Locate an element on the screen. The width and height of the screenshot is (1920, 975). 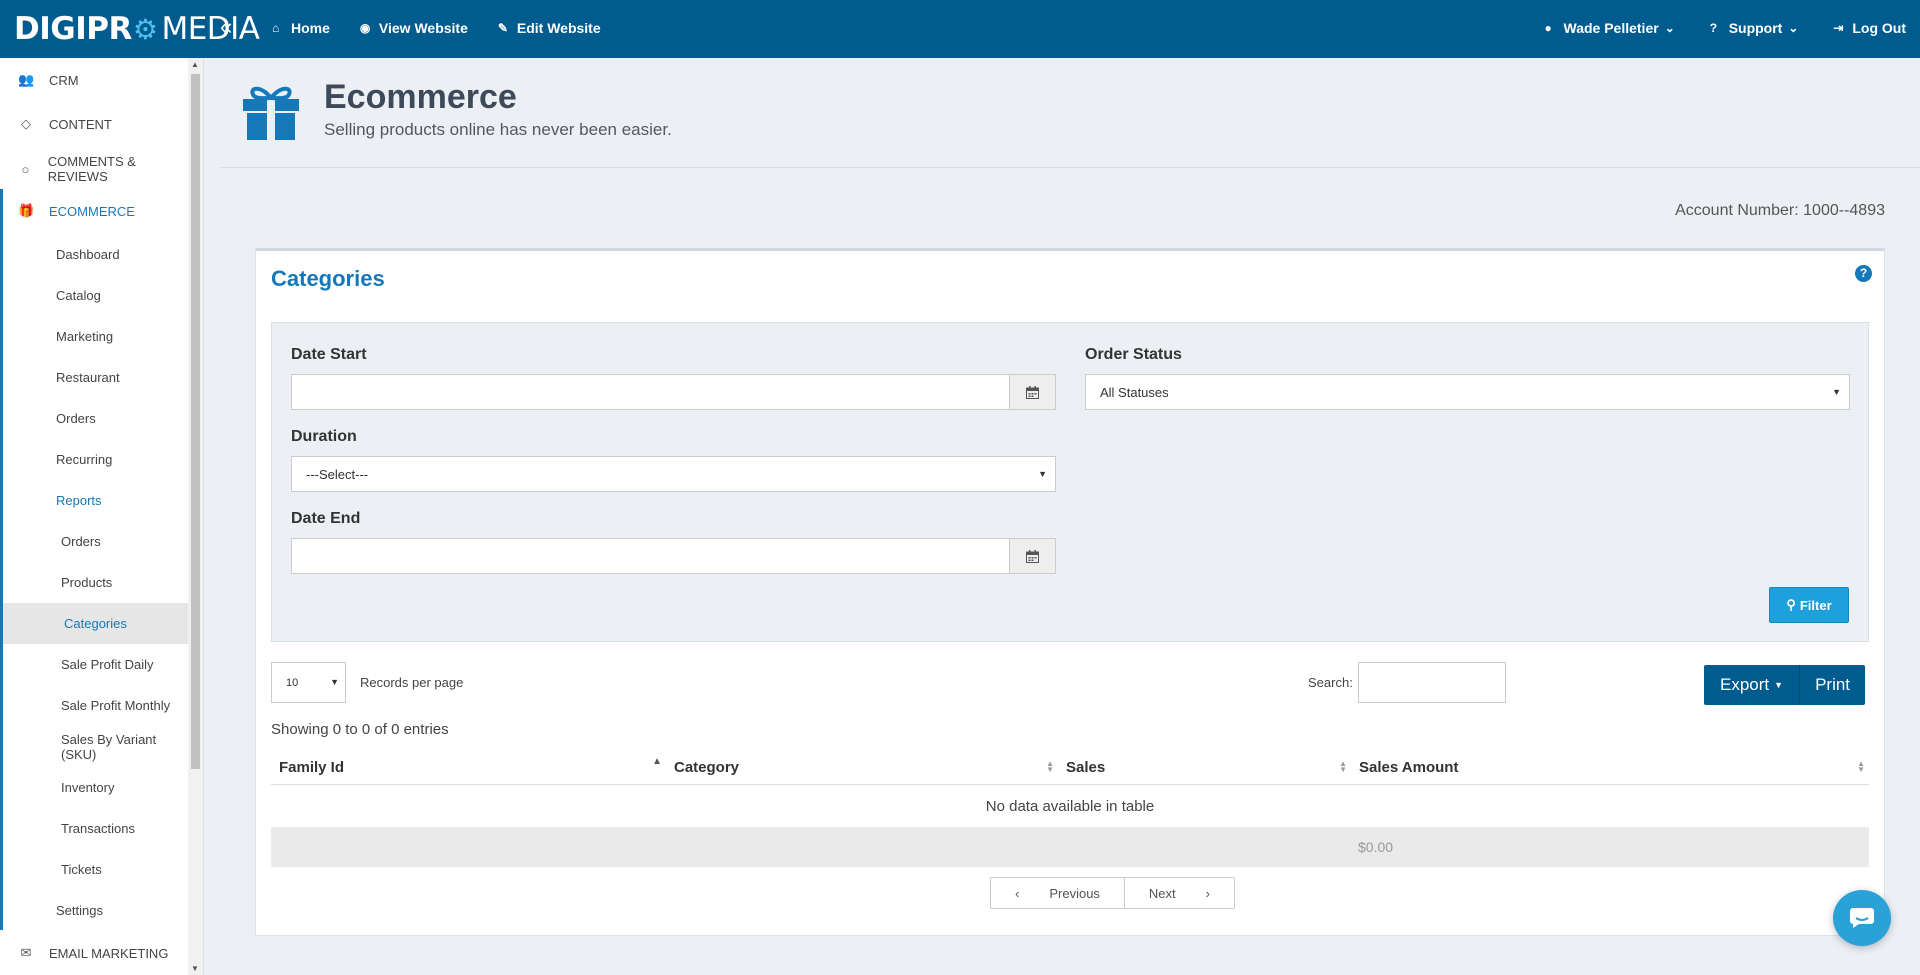
sidebar-item-recurring: Recurring is located at coordinates (95, 459).